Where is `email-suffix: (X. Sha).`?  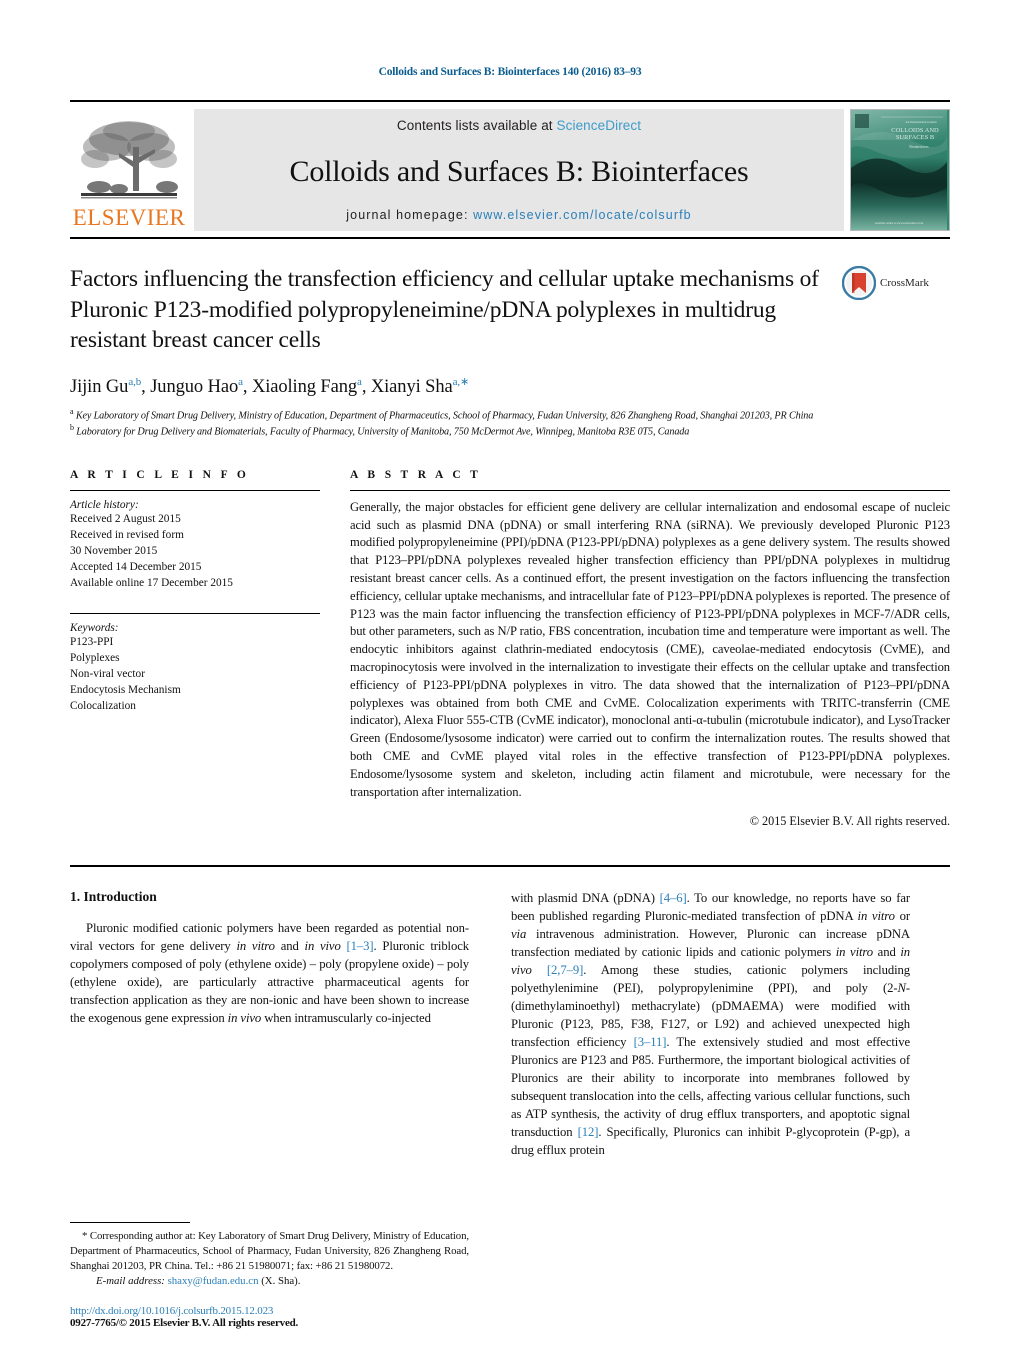 email-suffix: (X. Sha). is located at coordinates (281, 1281).